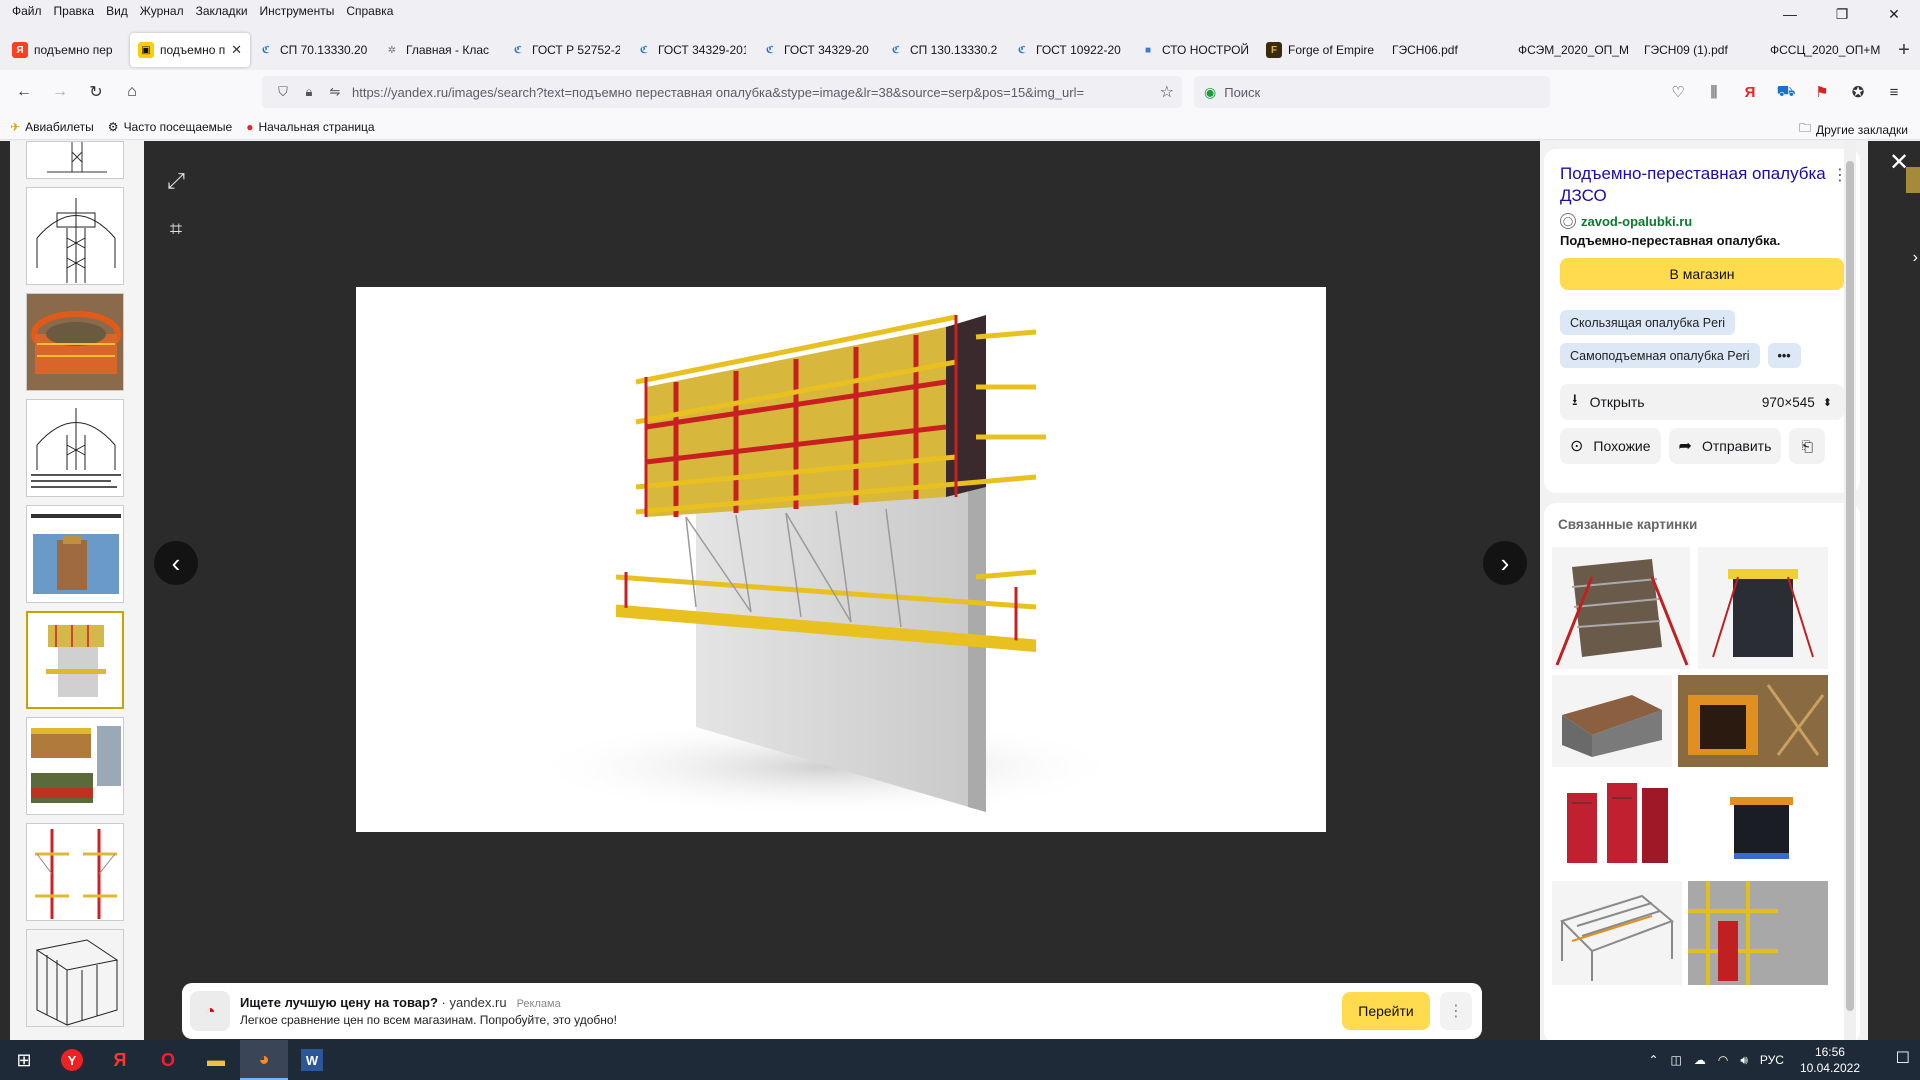 Image resolution: width=1920 pixels, height=1080 pixels. I want to click on menu-item: Правка, so click(74, 11).